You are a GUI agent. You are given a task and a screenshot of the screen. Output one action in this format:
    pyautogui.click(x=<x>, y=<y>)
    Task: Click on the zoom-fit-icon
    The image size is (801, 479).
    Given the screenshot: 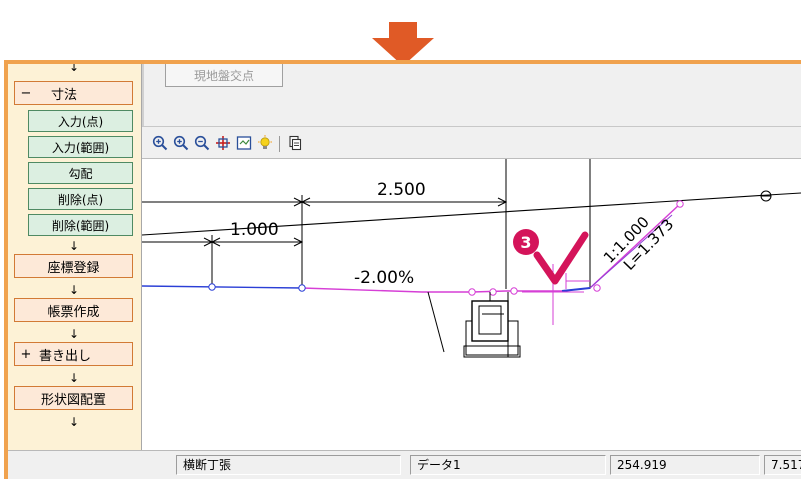 What is the action you would take?
    pyautogui.click(x=244, y=143)
    